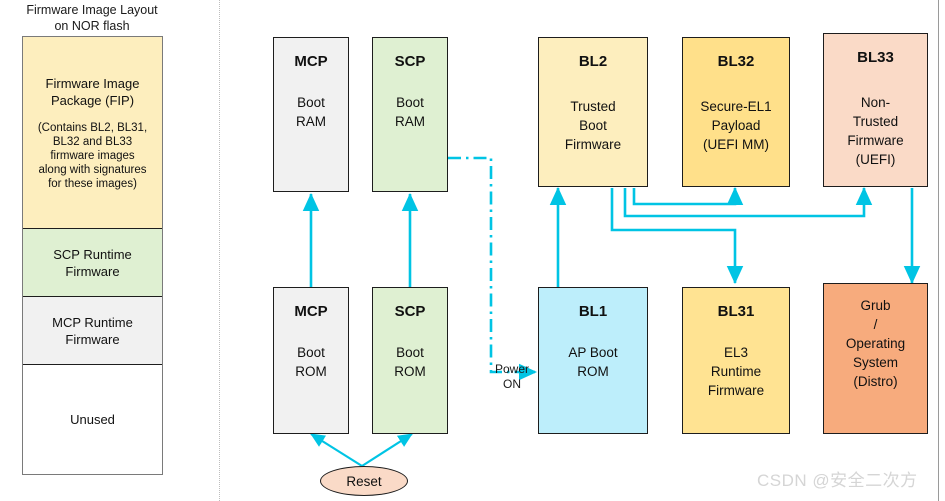 This screenshot has height=501, width=945. I want to click on flash-segment-scp-runtime: SCP Runtime Firmware, so click(92, 263).